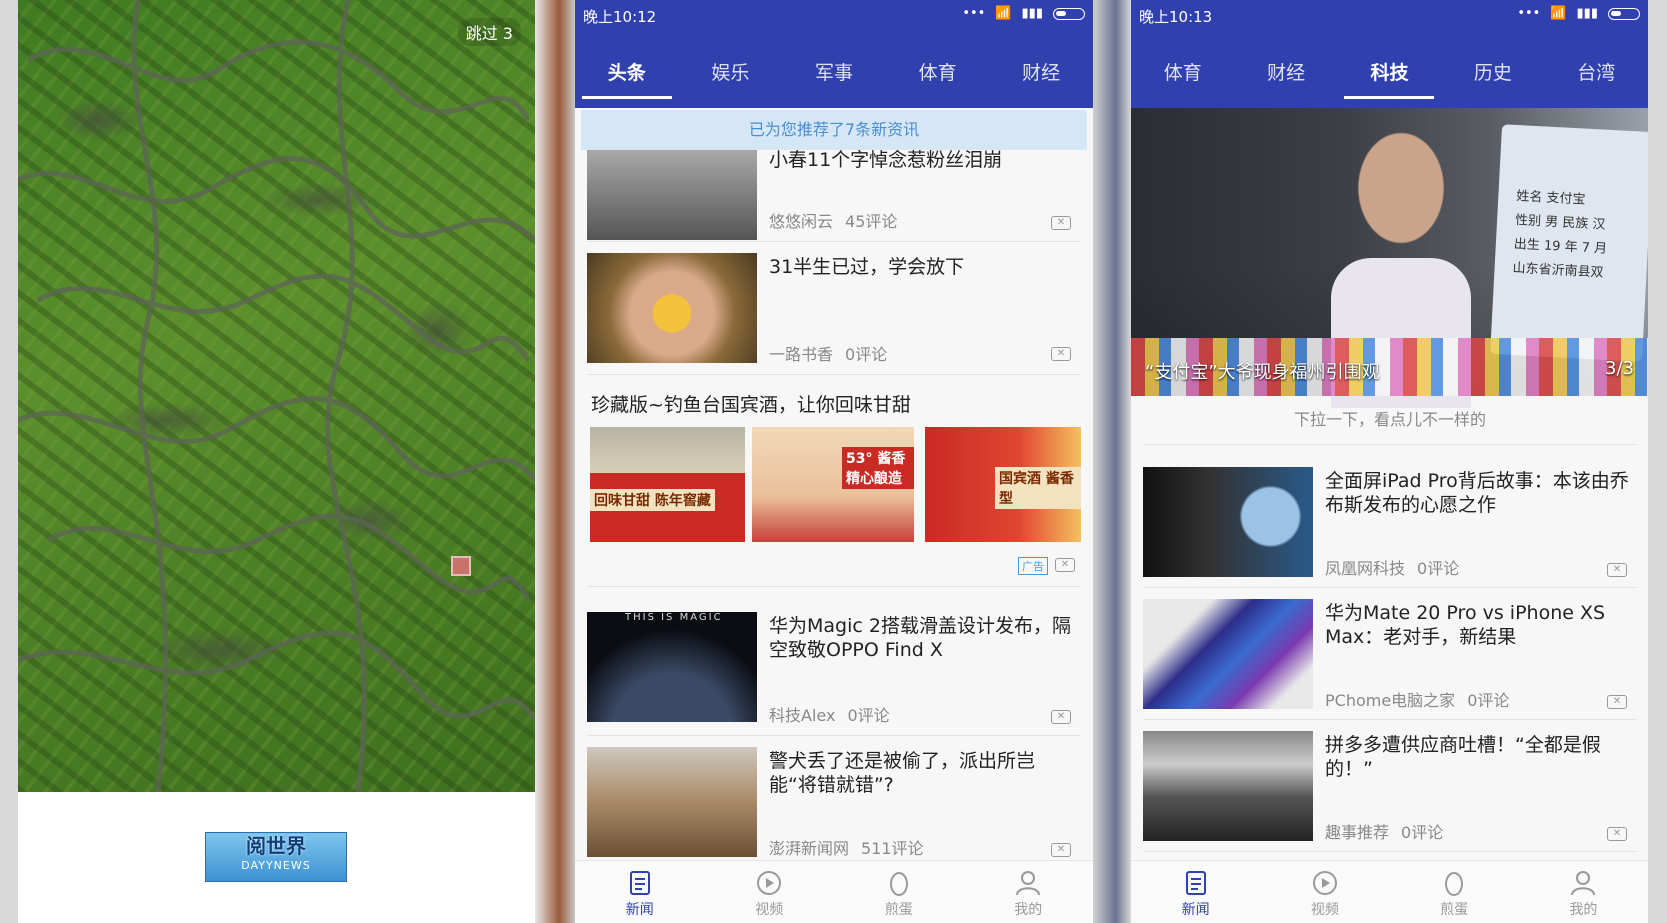 This screenshot has width=1667, height=923. Describe the element at coordinates (833, 484) in the screenshot. I see `ad-image: 53° 酱香 精心酿造` at that location.